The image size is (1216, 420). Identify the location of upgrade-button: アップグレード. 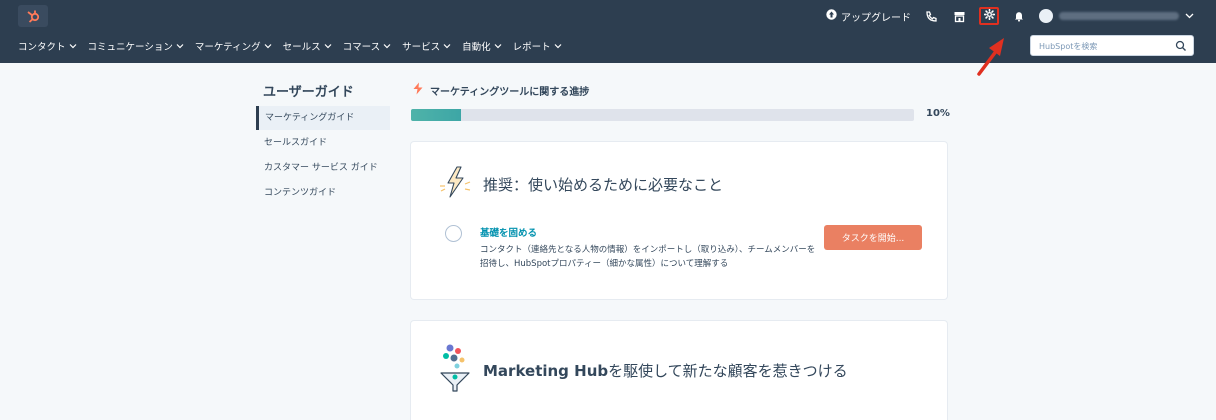
(868, 16).